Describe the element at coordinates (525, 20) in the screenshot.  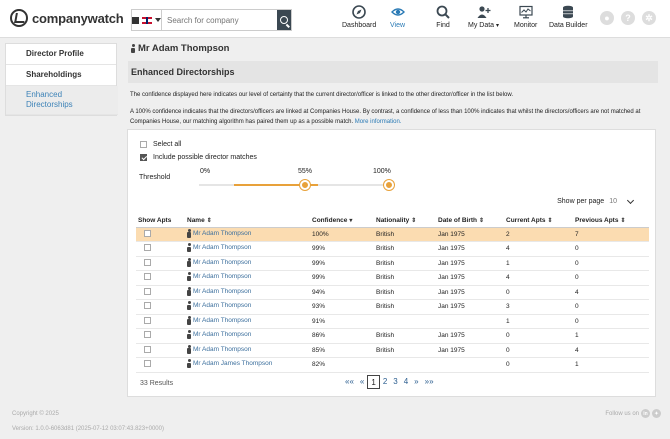
I see `nav-monitor: Monitor` at that location.